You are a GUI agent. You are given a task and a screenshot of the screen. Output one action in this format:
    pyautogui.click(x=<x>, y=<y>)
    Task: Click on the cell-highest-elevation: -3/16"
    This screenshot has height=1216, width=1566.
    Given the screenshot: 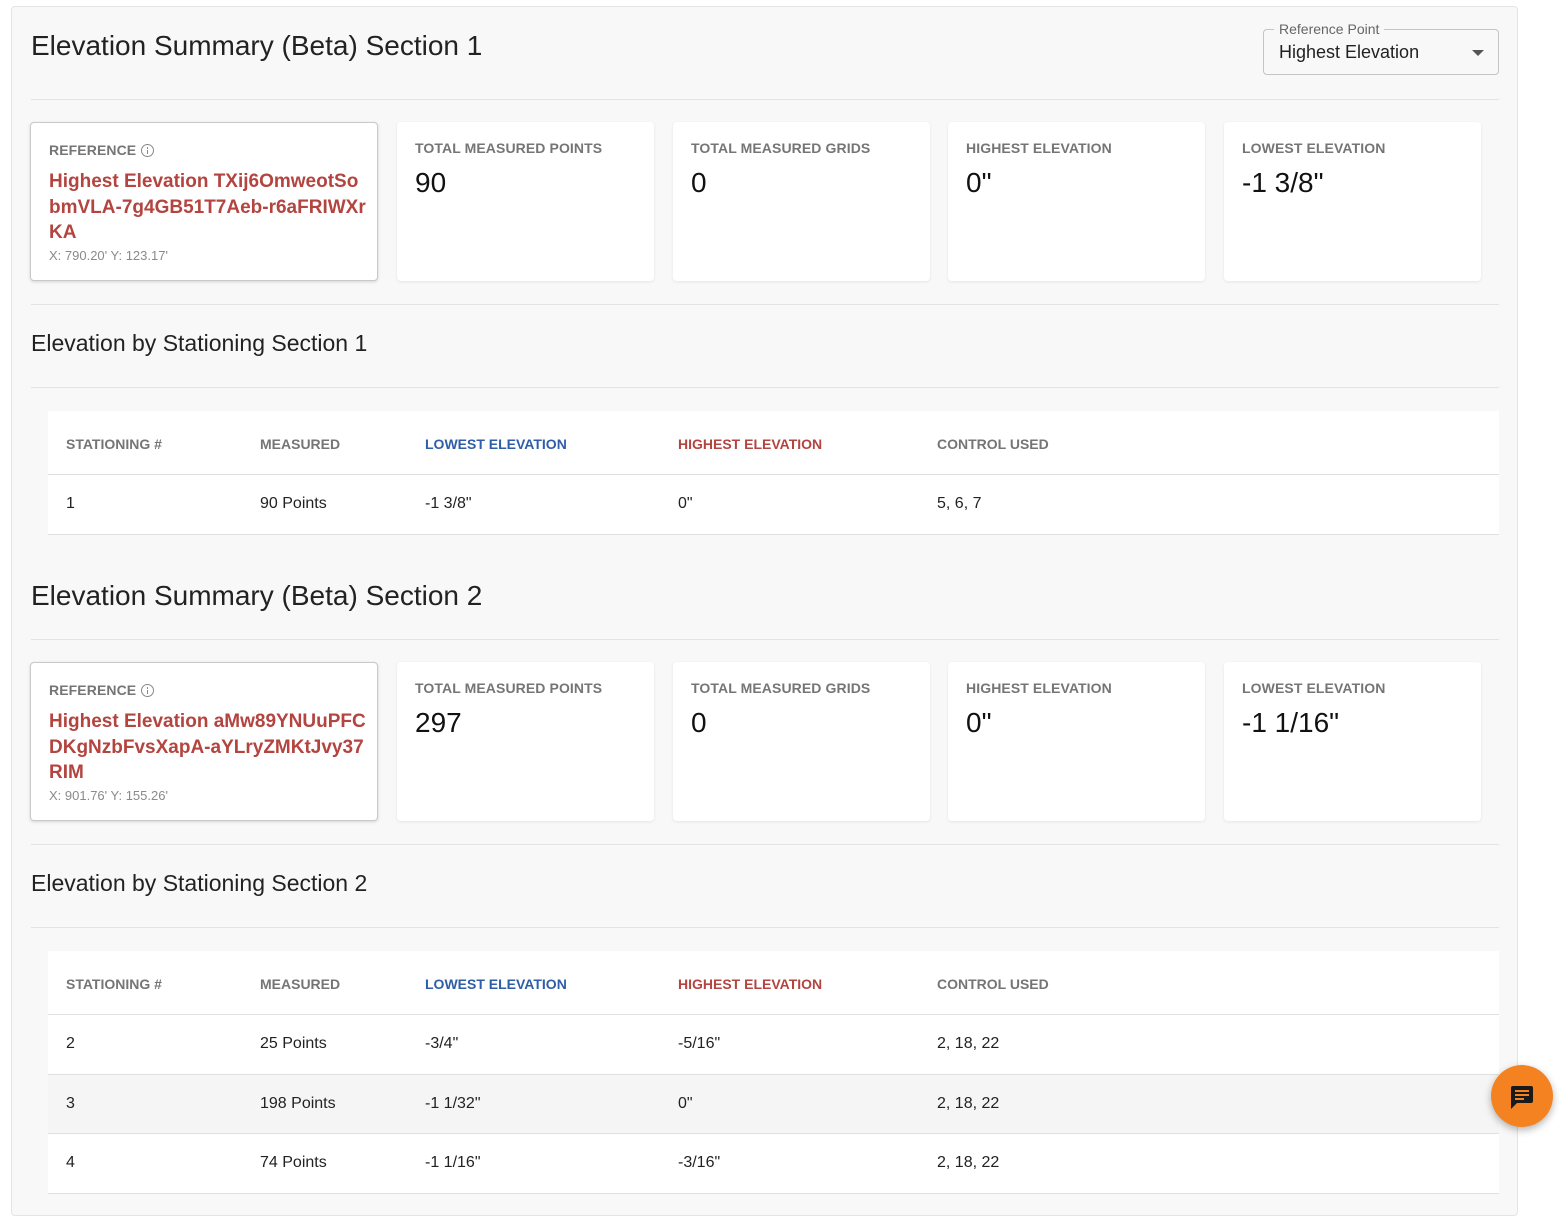 What is the action you would take?
    pyautogui.click(x=699, y=1162)
    